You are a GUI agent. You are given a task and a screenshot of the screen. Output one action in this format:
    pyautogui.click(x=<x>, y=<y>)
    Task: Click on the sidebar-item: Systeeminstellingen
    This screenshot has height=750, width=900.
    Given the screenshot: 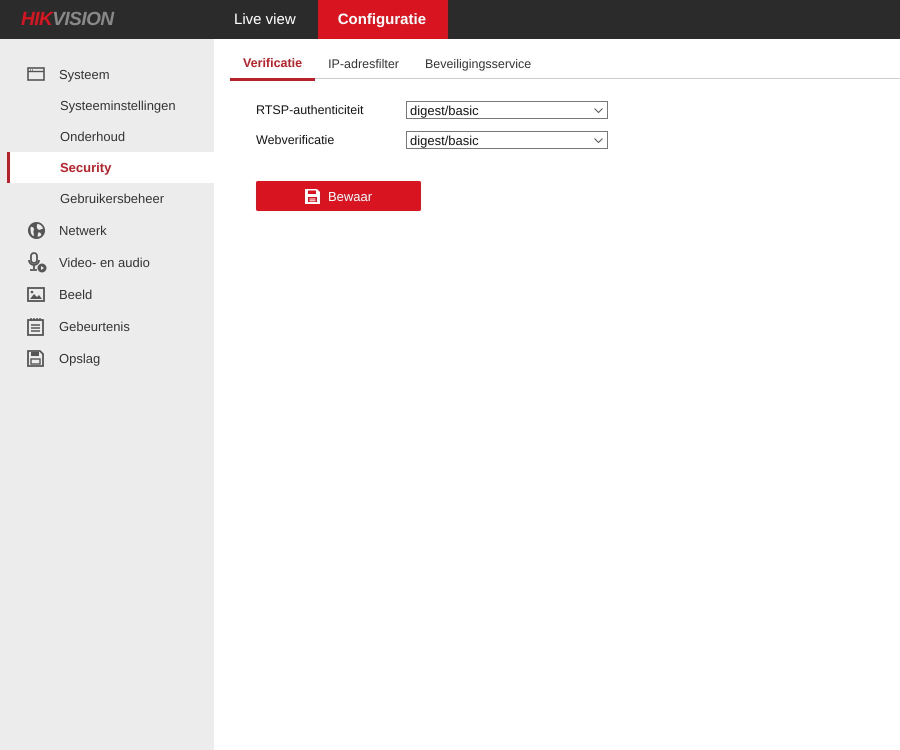 What is the action you would take?
    pyautogui.click(x=110, y=105)
    